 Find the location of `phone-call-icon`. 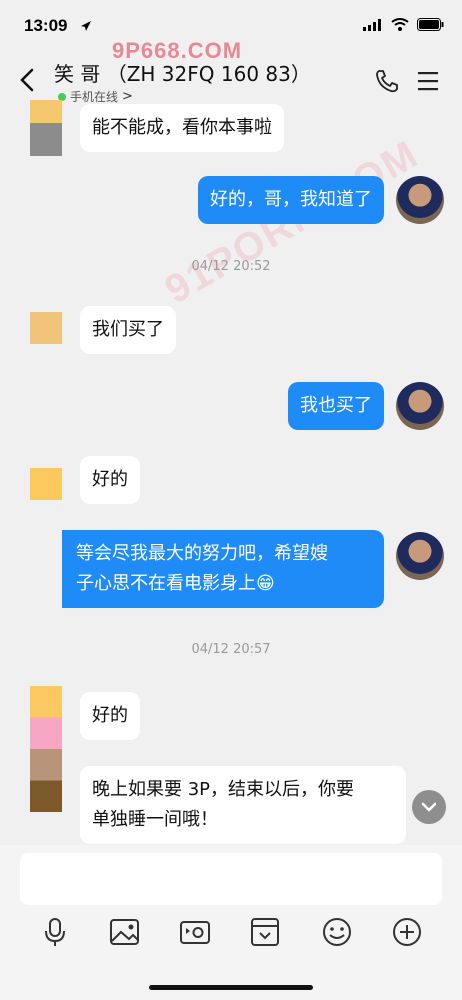

phone-call-icon is located at coordinates (387, 81).